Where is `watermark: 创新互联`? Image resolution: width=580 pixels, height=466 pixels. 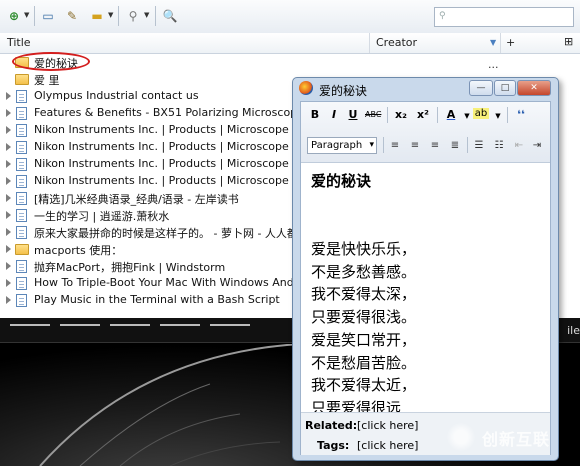 watermark: 创新互联 is located at coordinates (510, 438).